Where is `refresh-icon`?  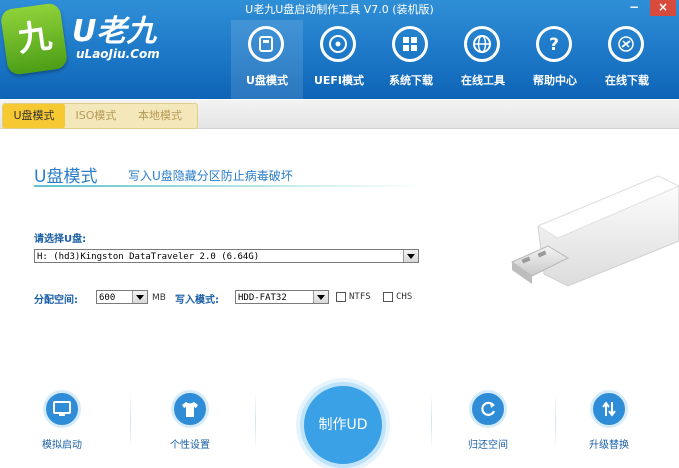 refresh-icon is located at coordinates (488, 409).